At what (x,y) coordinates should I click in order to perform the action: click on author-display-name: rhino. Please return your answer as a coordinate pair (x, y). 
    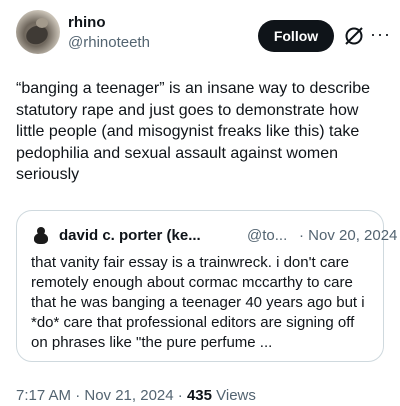
    Looking at the image, I should click on (109, 23).